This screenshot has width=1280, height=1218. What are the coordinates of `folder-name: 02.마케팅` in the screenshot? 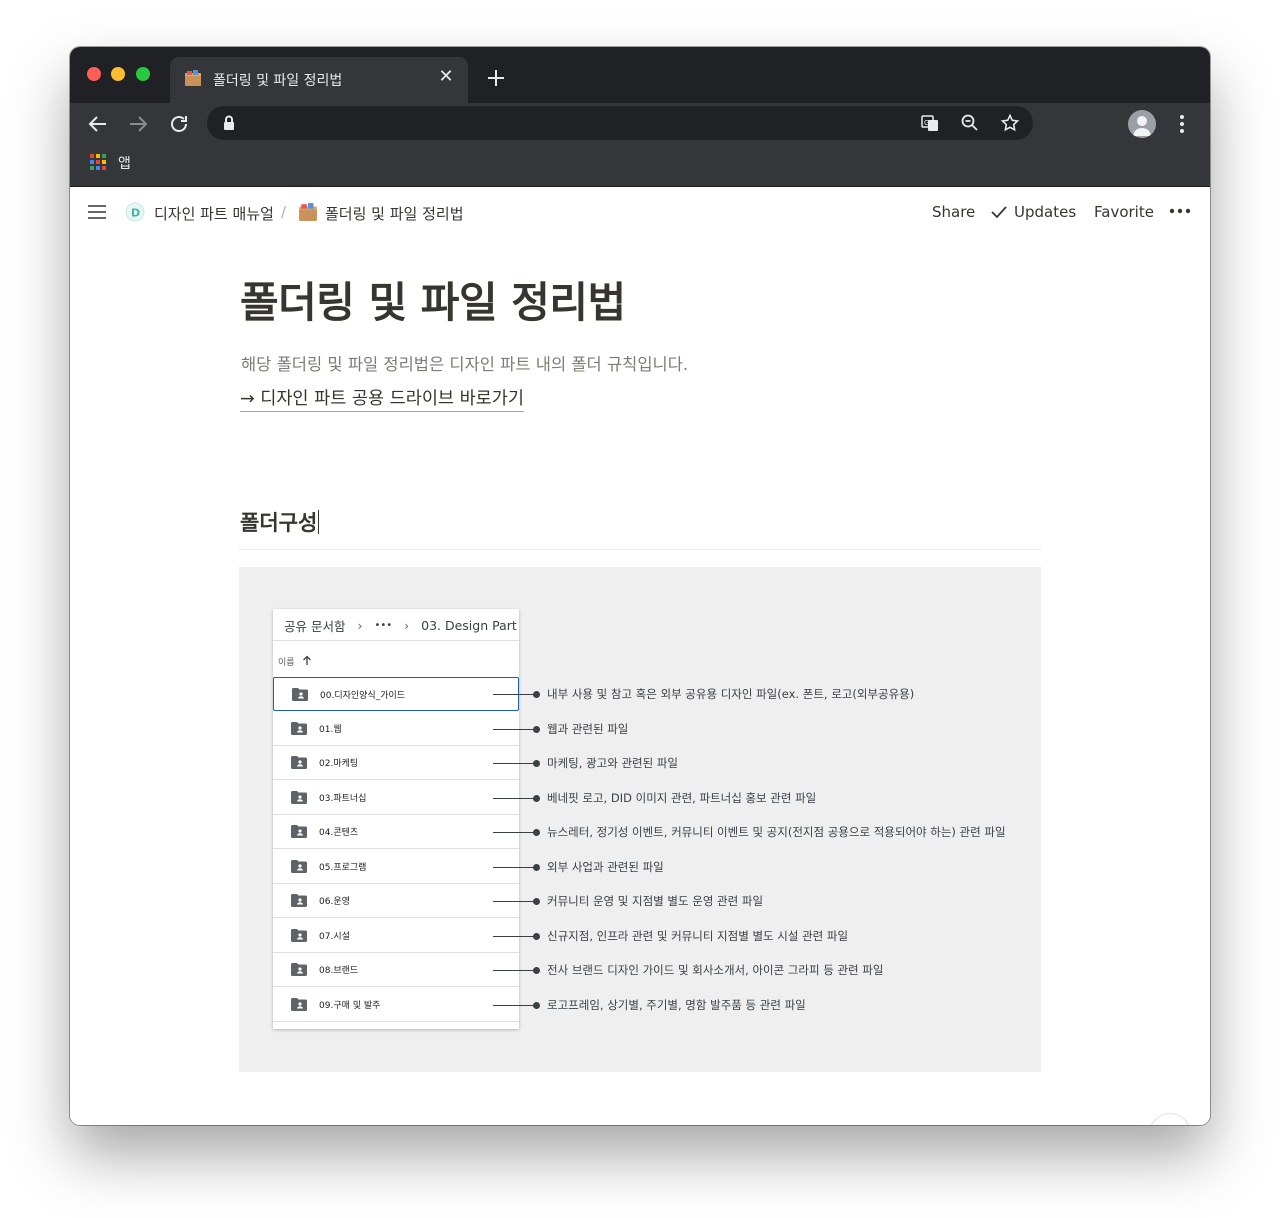 It's located at (339, 764).